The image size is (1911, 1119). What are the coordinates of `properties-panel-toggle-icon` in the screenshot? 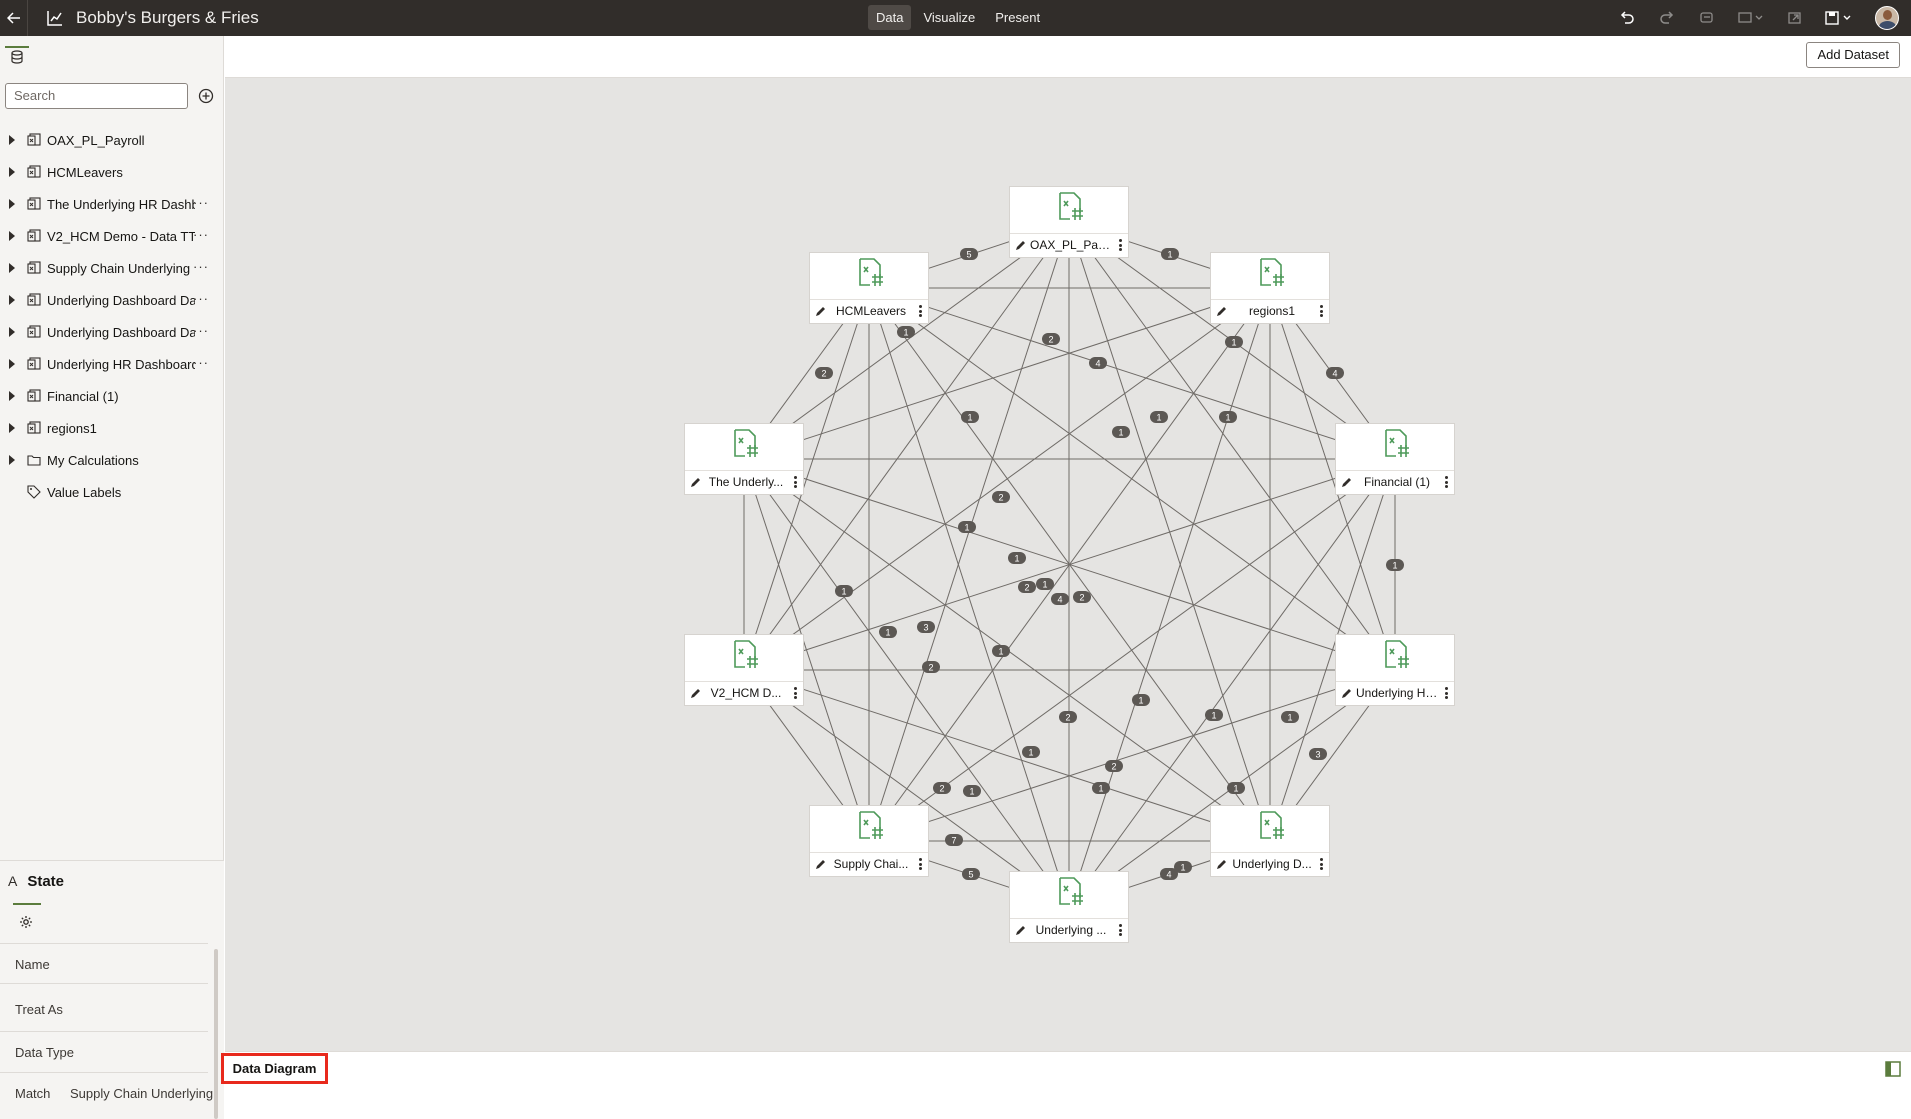 It's located at (1893, 1069).